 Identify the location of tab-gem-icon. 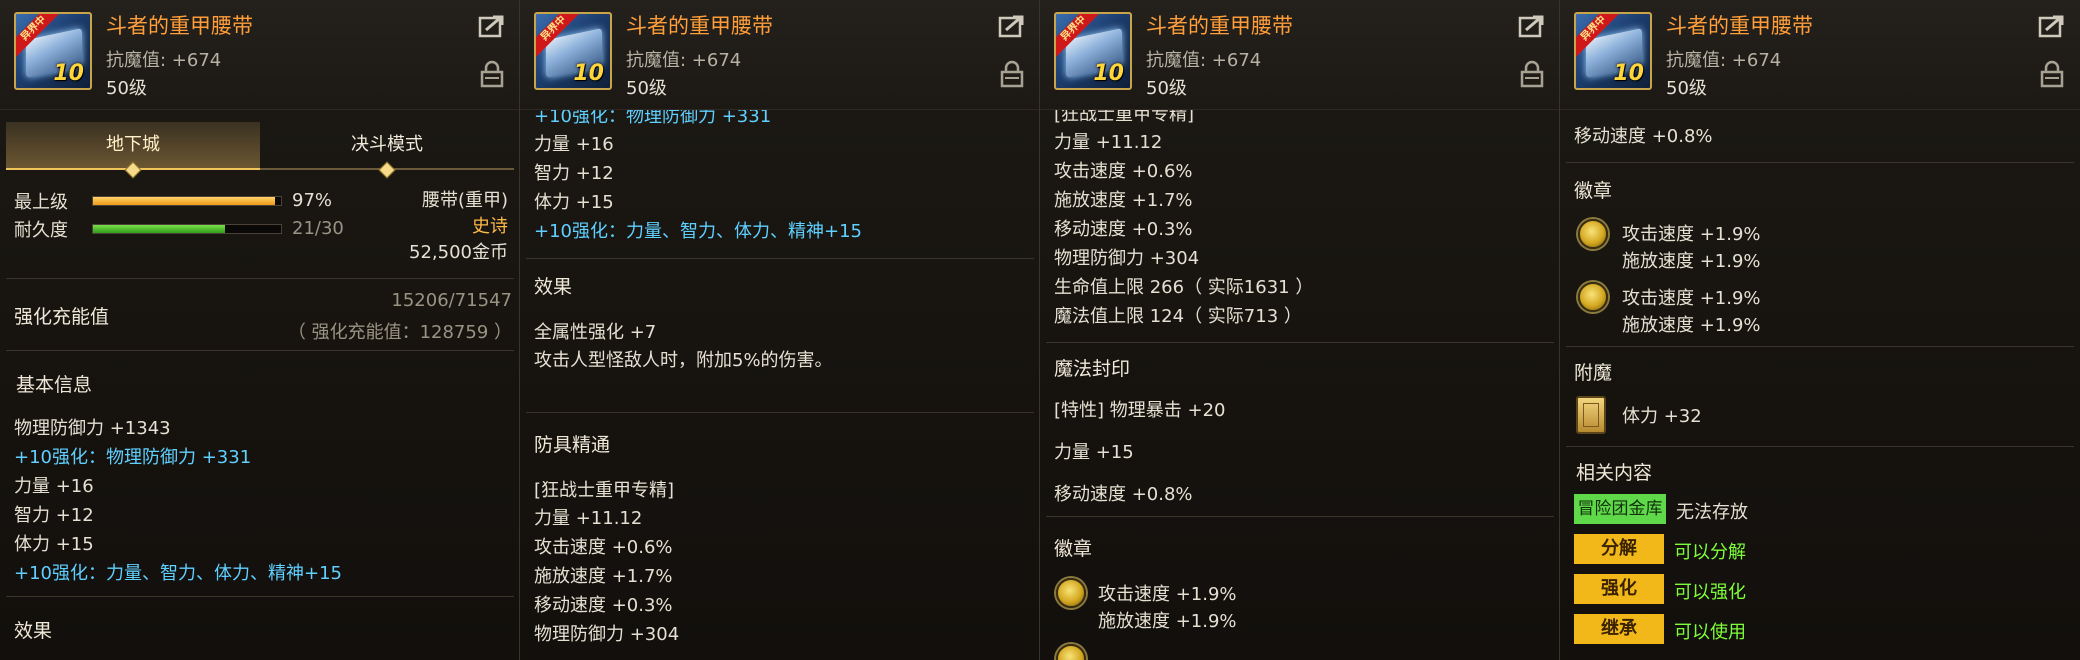
(133, 170).